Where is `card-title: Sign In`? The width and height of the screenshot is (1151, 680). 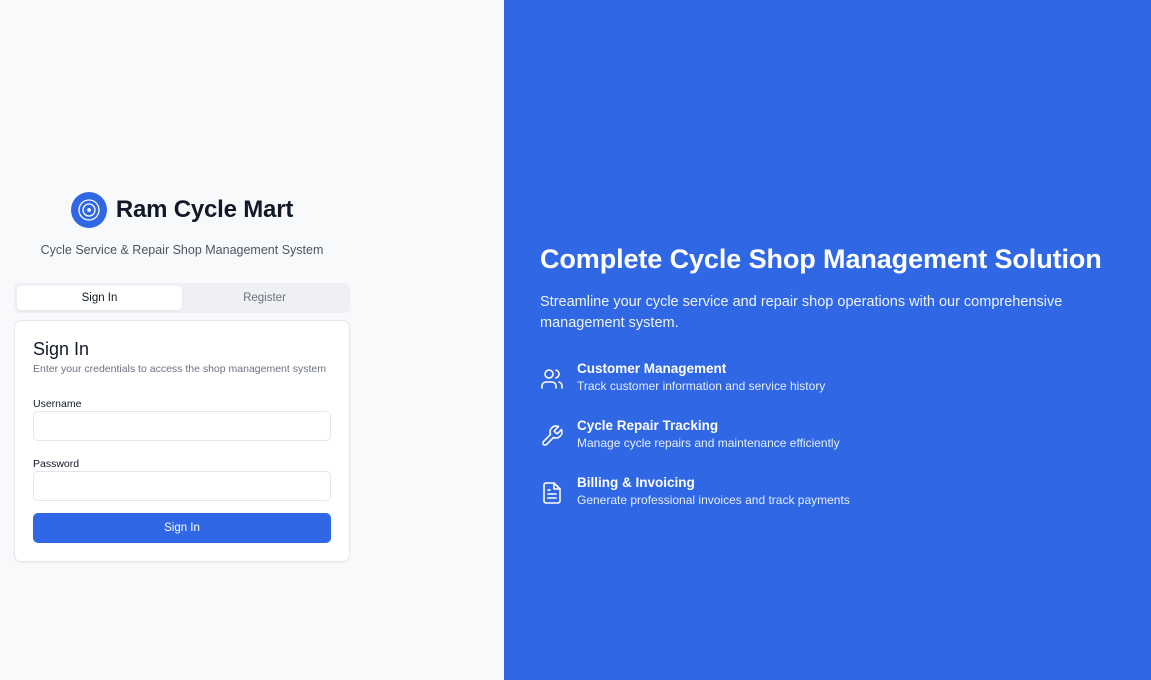
card-title: Sign In is located at coordinates (61, 349).